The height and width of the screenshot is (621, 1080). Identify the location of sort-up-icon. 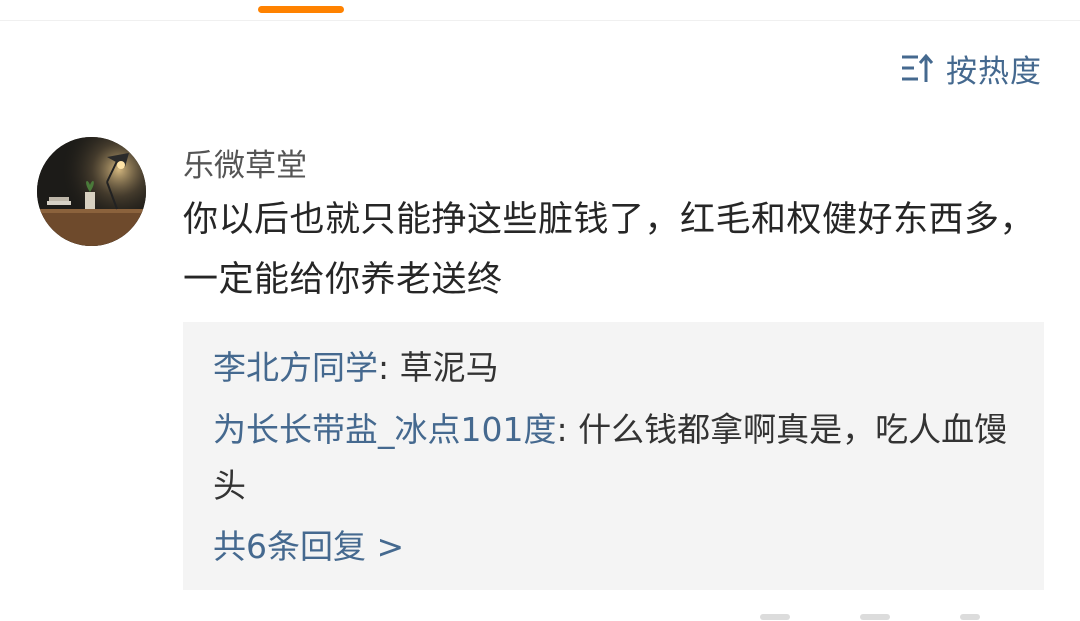
(917, 68).